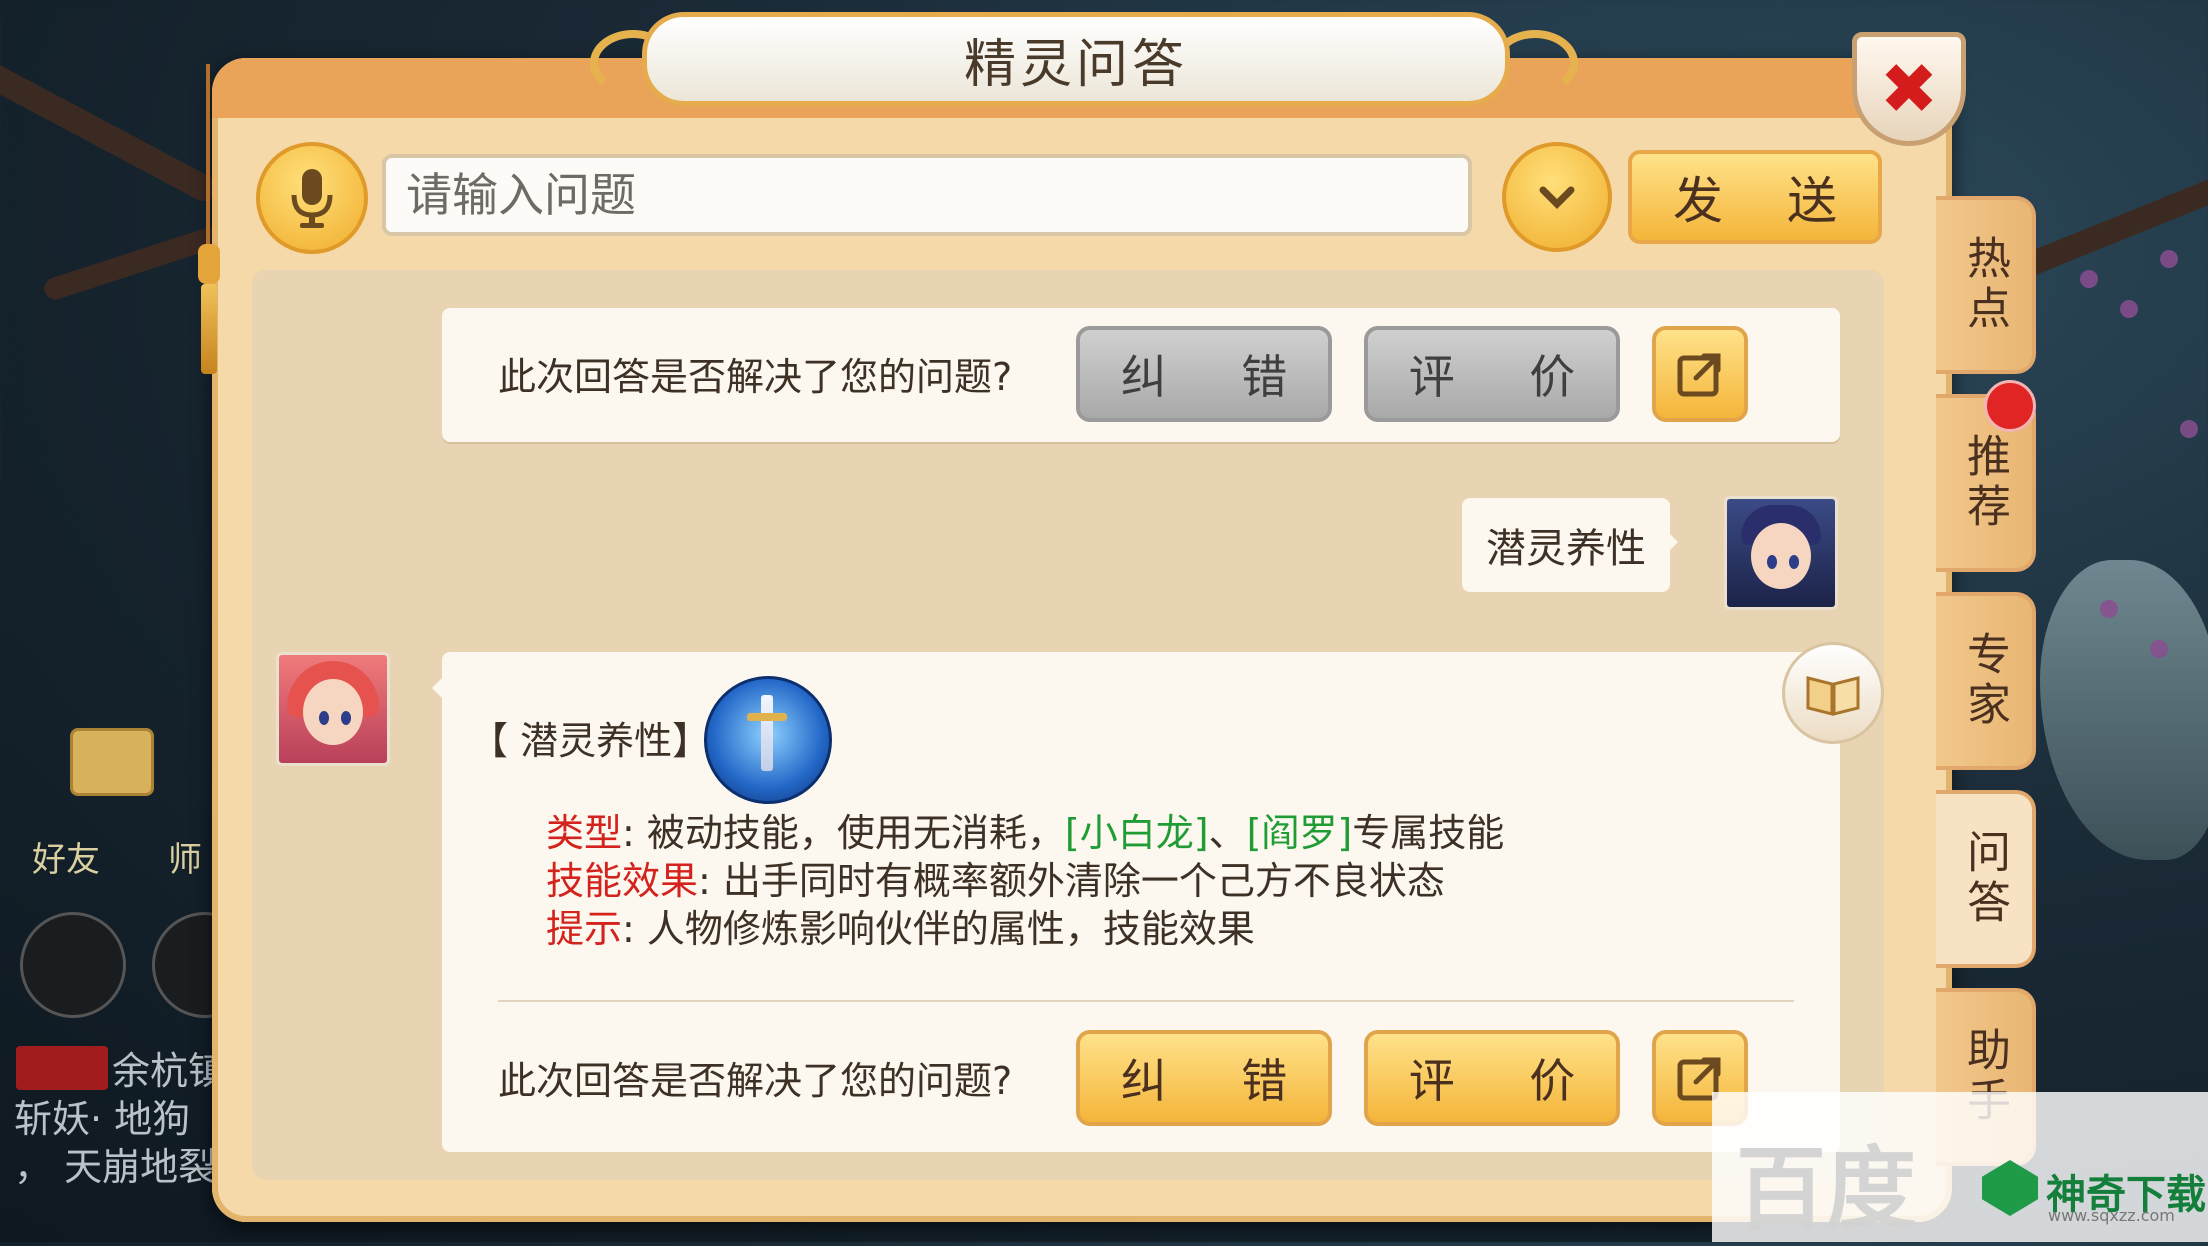  Describe the element at coordinates (2111, 1215) in the screenshot. I see `brand-url: www.sqxzz.com` at that location.